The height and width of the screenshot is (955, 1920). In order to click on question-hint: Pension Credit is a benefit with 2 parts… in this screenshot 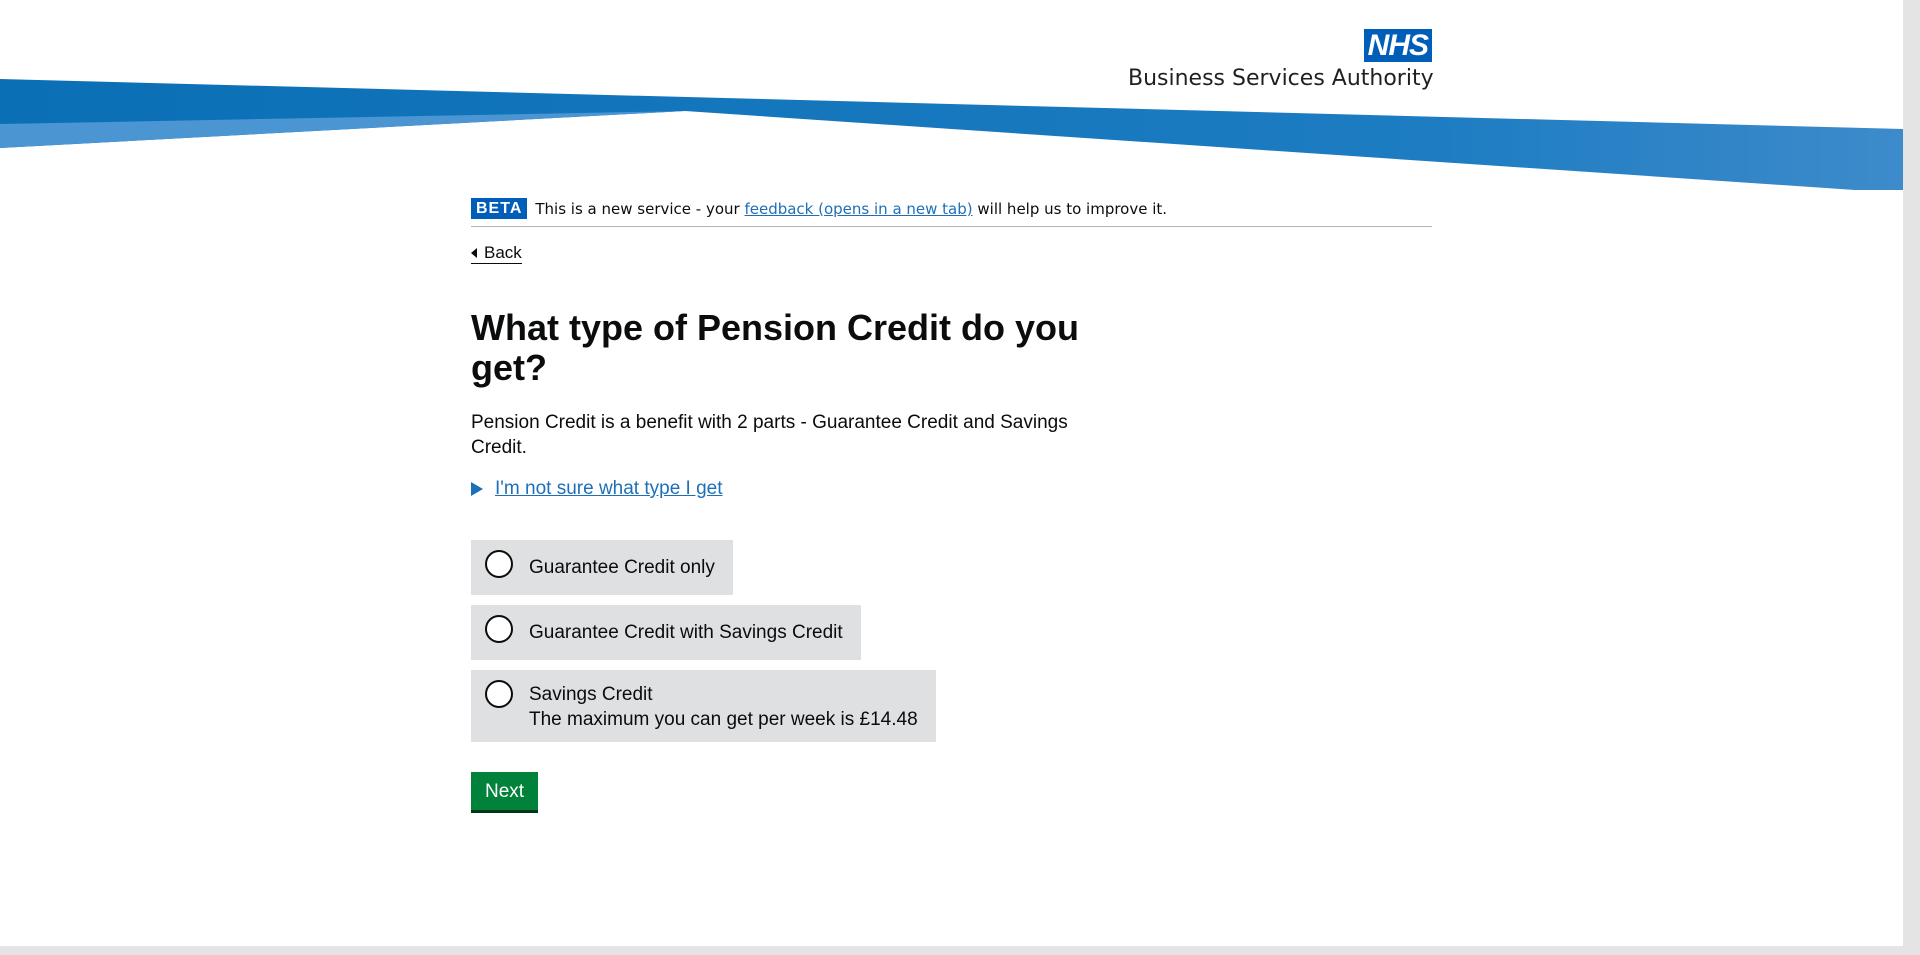, I will do `click(769, 435)`.